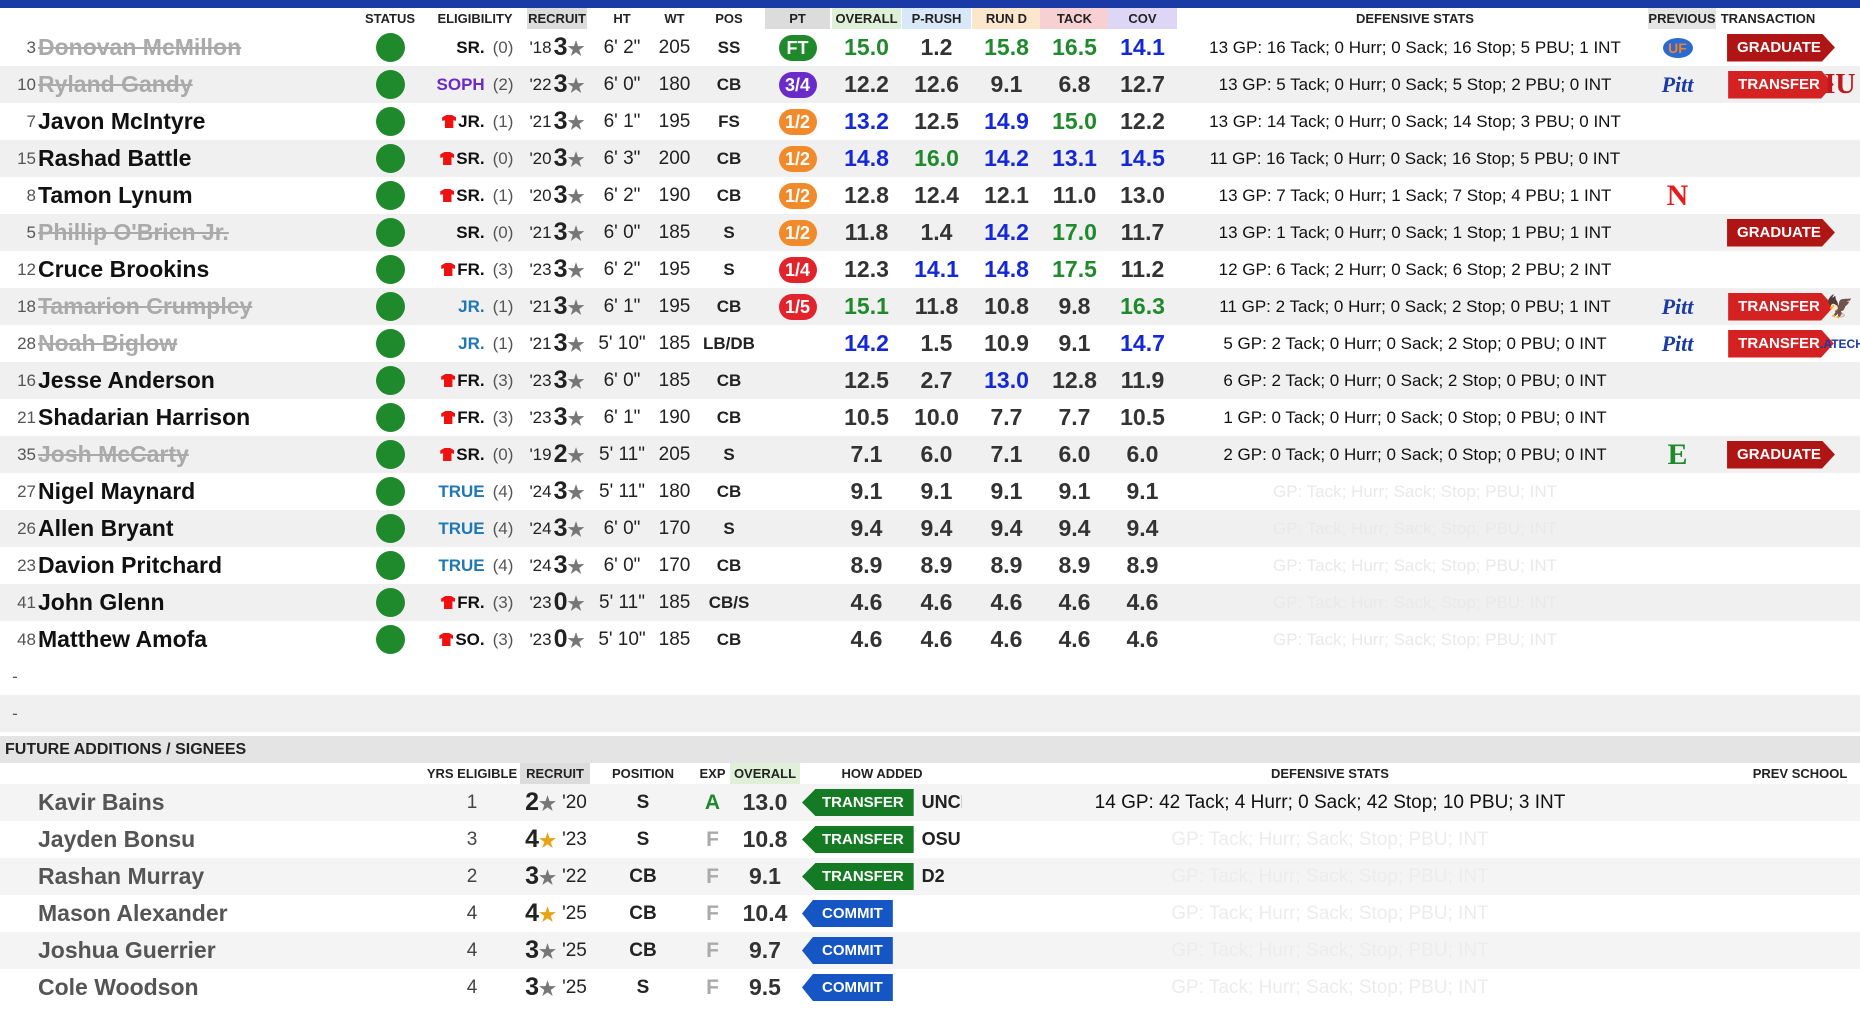 The height and width of the screenshot is (1016, 1860). What do you see at coordinates (193, 195) in the screenshot?
I see `player-name: Tamon Lynum` at bounding box center [193, 195].